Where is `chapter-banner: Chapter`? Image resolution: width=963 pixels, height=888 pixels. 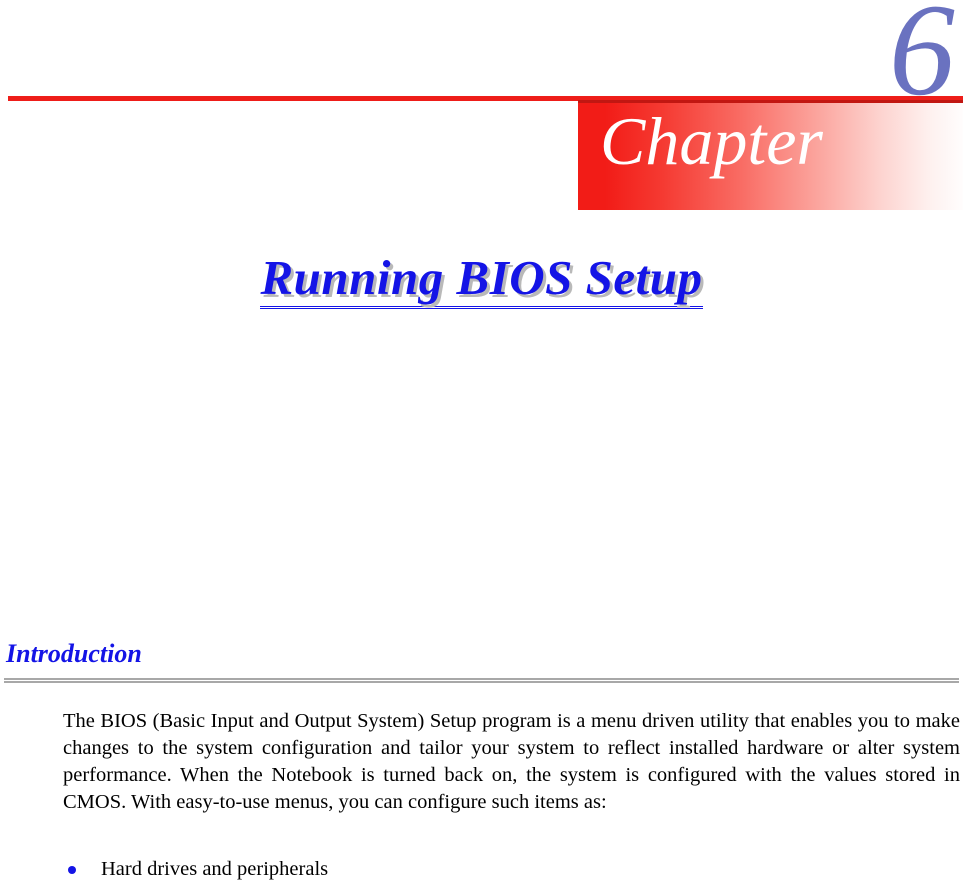 chapter-banner: Chapter is located at coordinates (770, 155).